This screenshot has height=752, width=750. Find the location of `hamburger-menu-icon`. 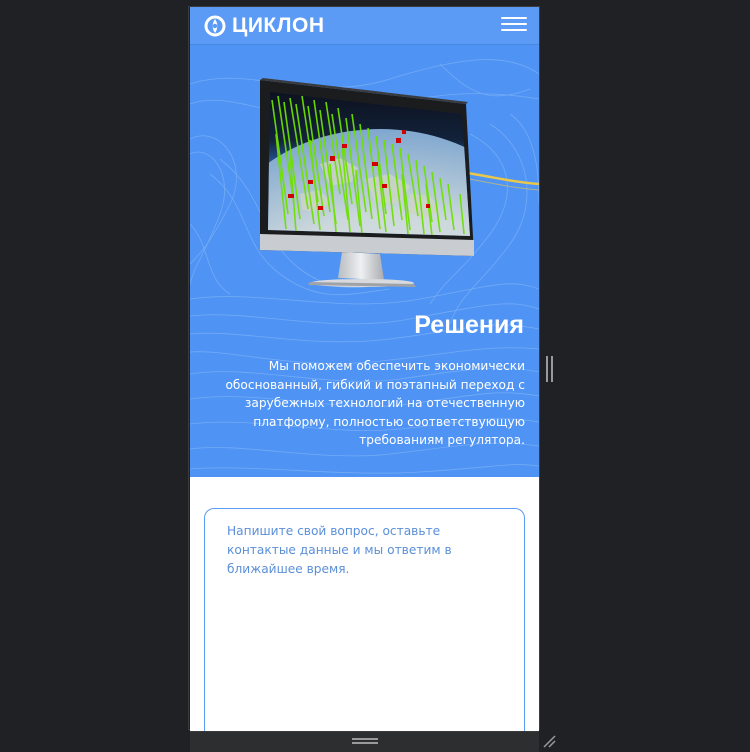

hamburger-menu-icon is located at coordinates (514, 25).